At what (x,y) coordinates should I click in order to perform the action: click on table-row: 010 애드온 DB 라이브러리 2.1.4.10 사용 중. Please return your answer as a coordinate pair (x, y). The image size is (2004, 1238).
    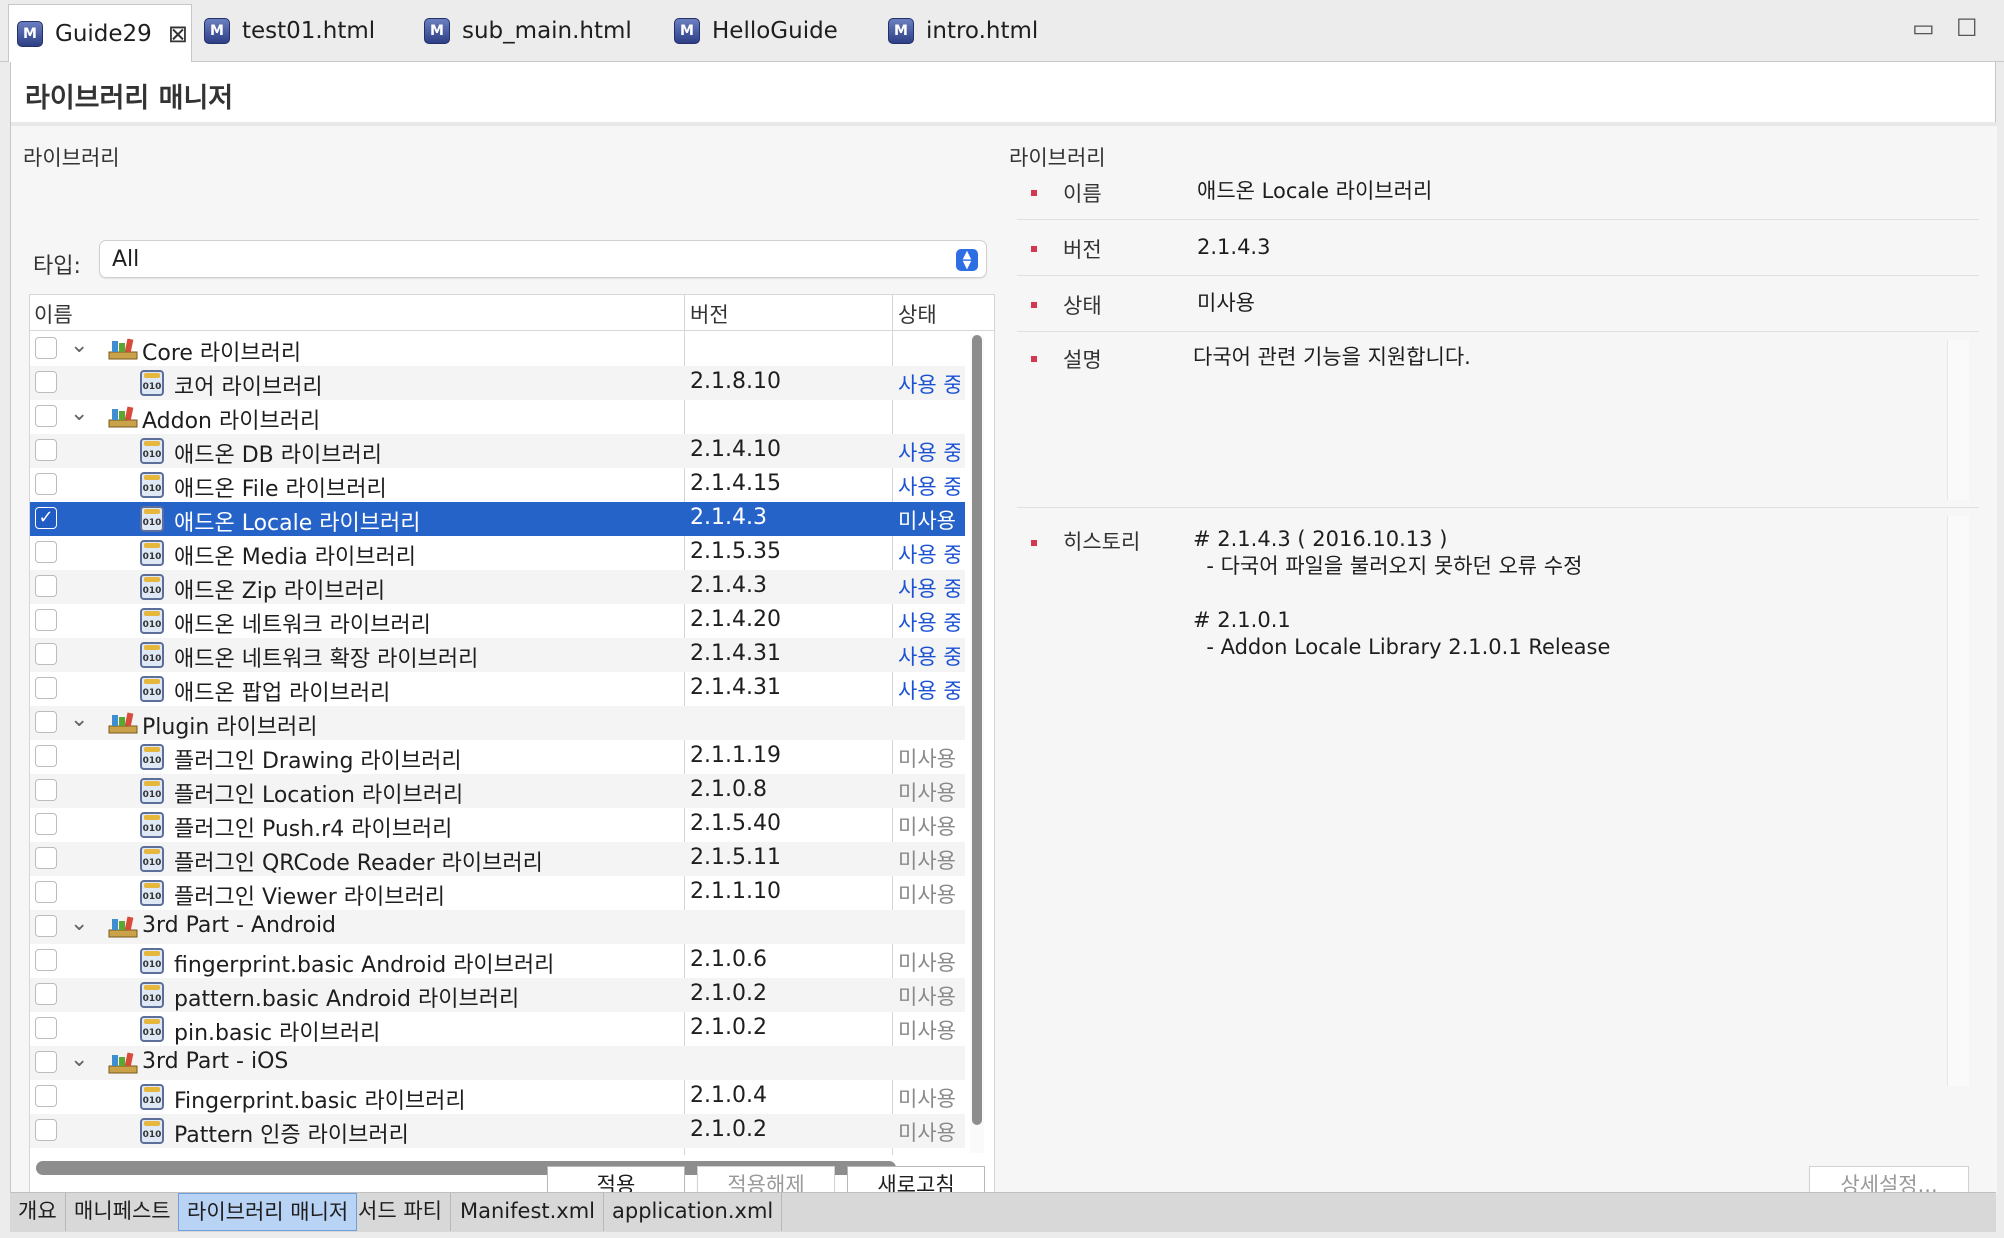
    Looking at the image, I should click on (497, 451).